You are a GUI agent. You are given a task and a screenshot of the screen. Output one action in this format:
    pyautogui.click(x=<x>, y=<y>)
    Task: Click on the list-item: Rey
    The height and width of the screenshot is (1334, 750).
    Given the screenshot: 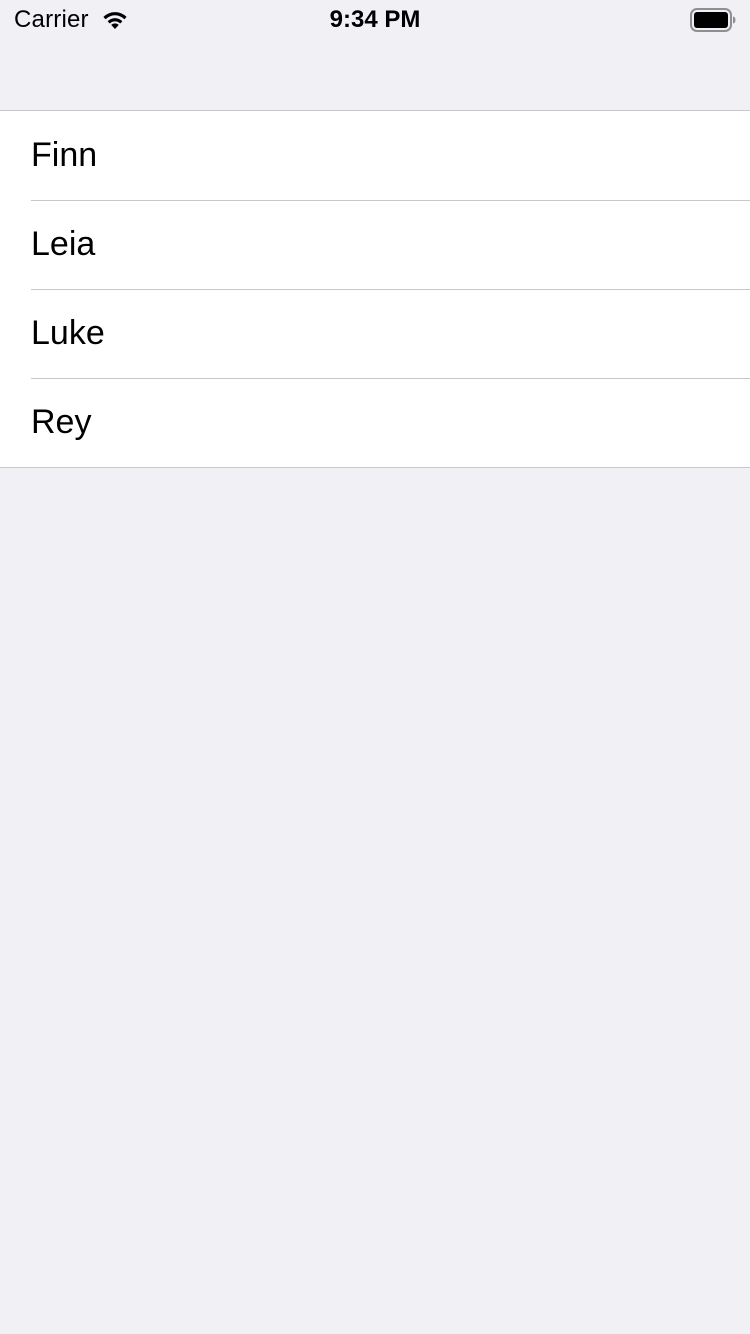 What is the action you would take?
    pyautogui.click(x=375, y=422)
    